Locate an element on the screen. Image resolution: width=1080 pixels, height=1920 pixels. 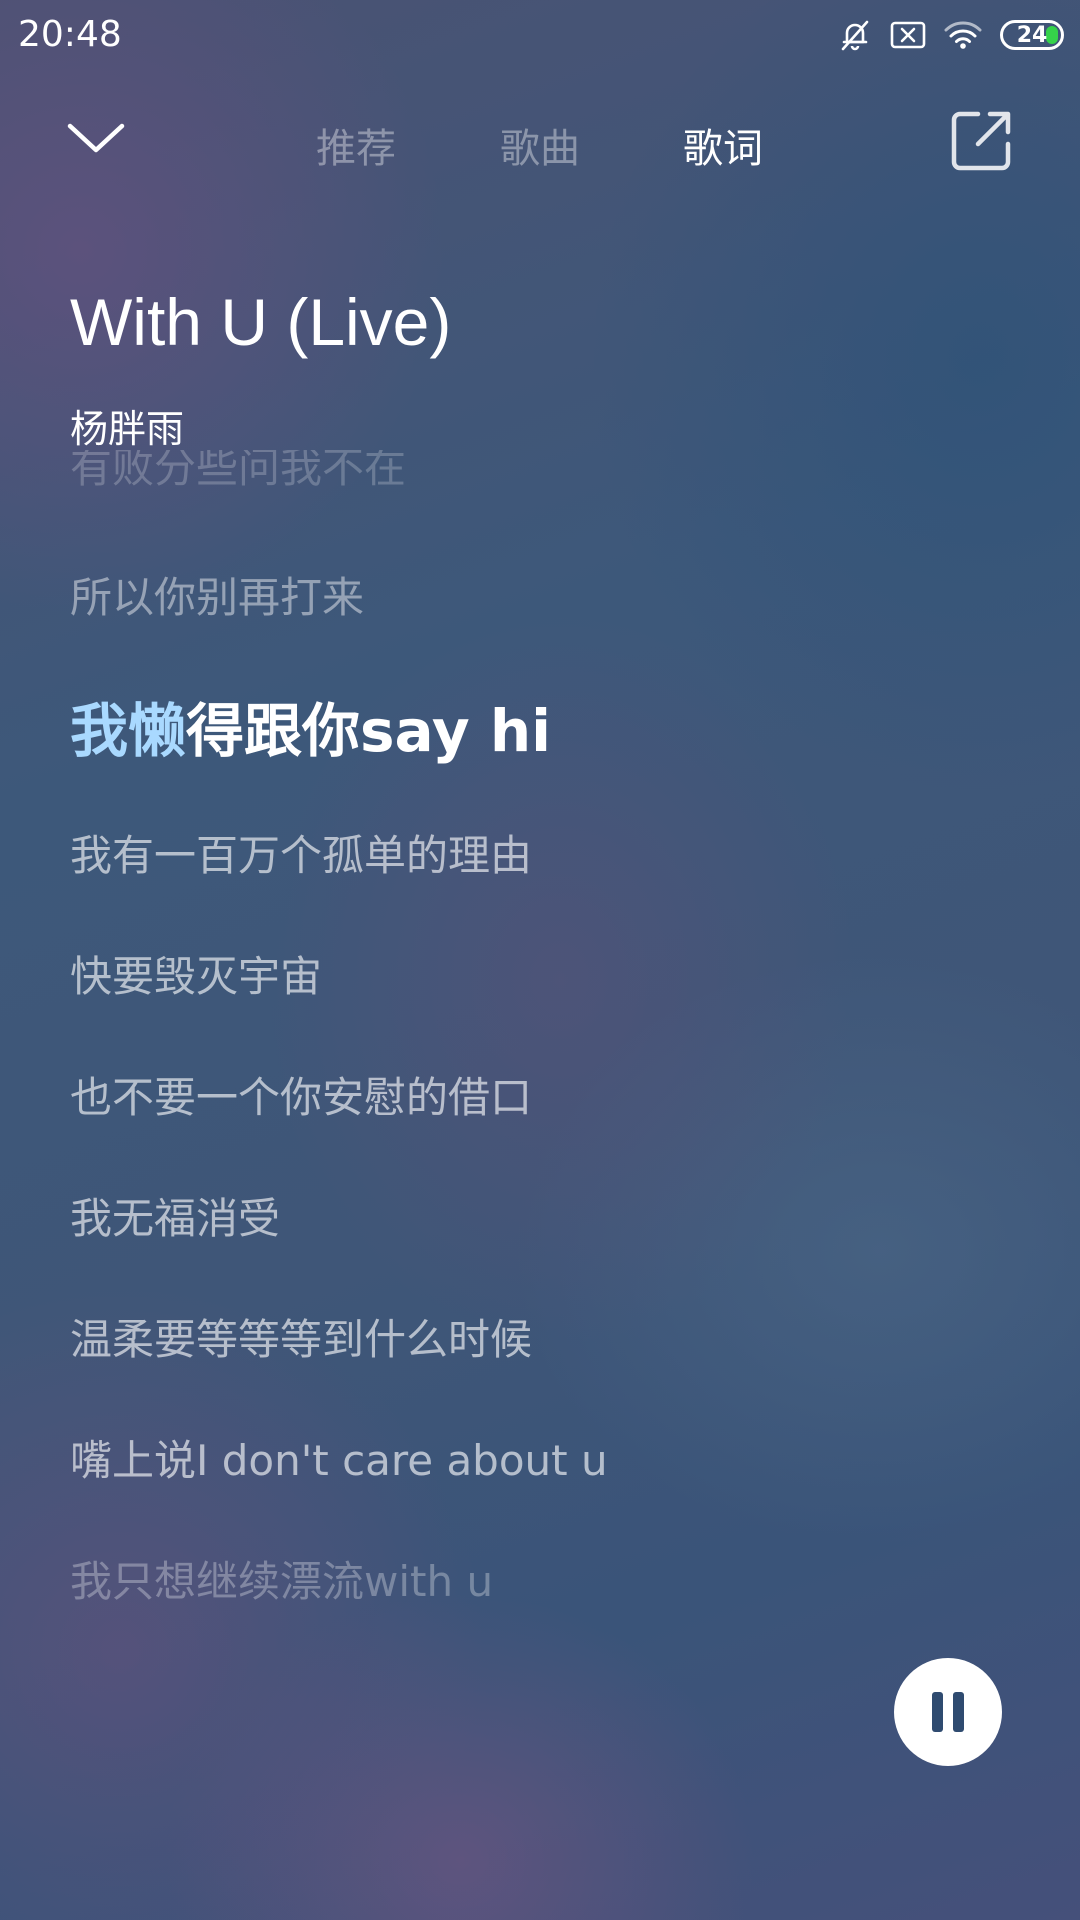
lyric-line: 温柔要等等等到什么时候 is located at coordinates (301, 1339).